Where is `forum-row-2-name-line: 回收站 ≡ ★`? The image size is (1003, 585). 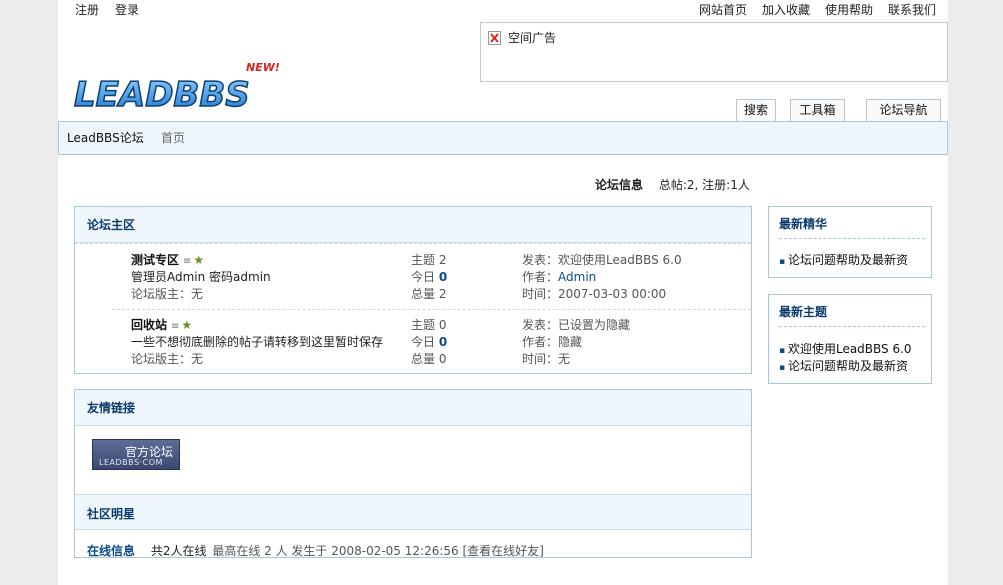 forum-row-2-name-line: 回收站 ≡ ★ is located at coordinates (161, 324).